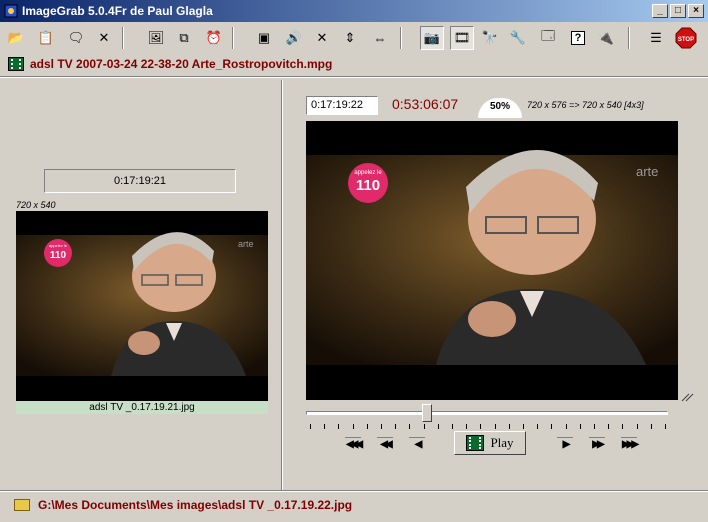 The width and height of the screenshot is (708, 522). Describe the element at coordinates (488, 427) in the screenshot. I see `slider-ticks` at that location.